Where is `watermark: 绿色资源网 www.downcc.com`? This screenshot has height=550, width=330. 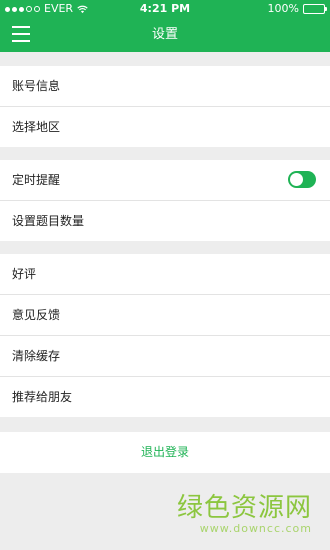 watermark: 绿色资源网 www.downcc.com is located at coordinates (244, 515).